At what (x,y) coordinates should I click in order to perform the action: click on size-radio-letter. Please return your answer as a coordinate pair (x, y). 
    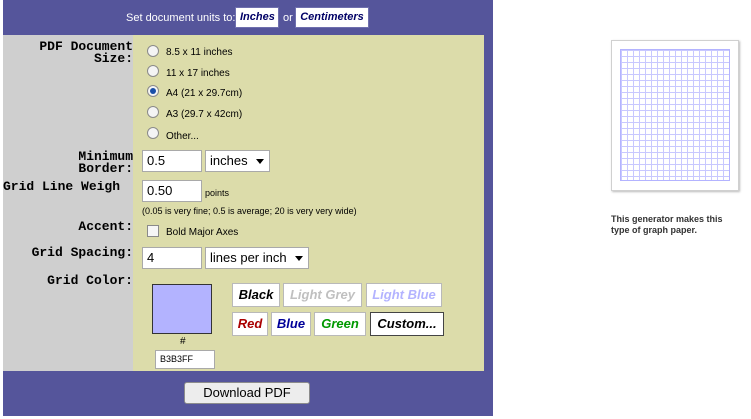
    Looking at the image, I should click on (153, 51).